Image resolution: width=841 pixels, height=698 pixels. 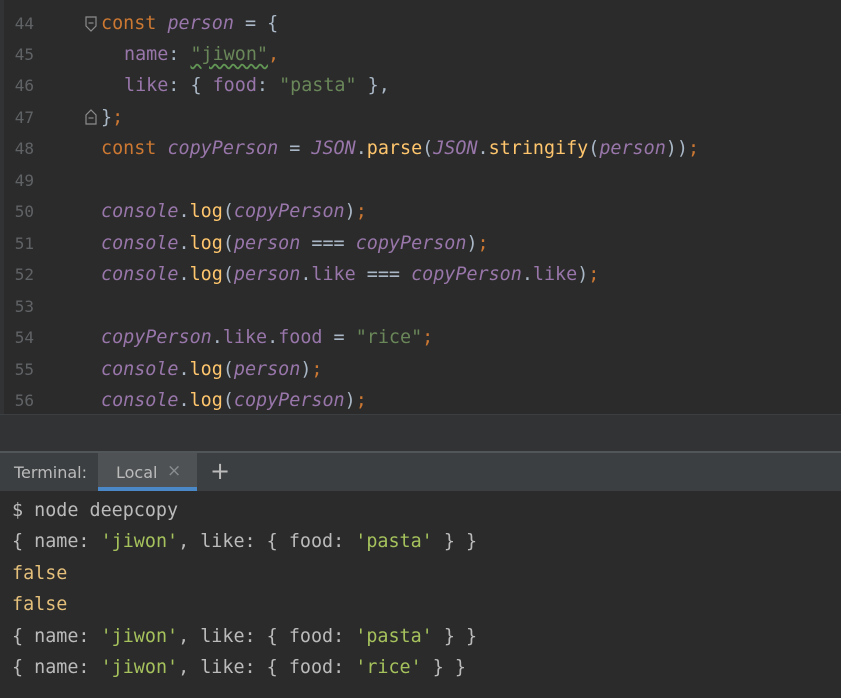 I want to click on code-line-54: 54 copyPerson.like.food = "rice";, so click(x=420, y=337).